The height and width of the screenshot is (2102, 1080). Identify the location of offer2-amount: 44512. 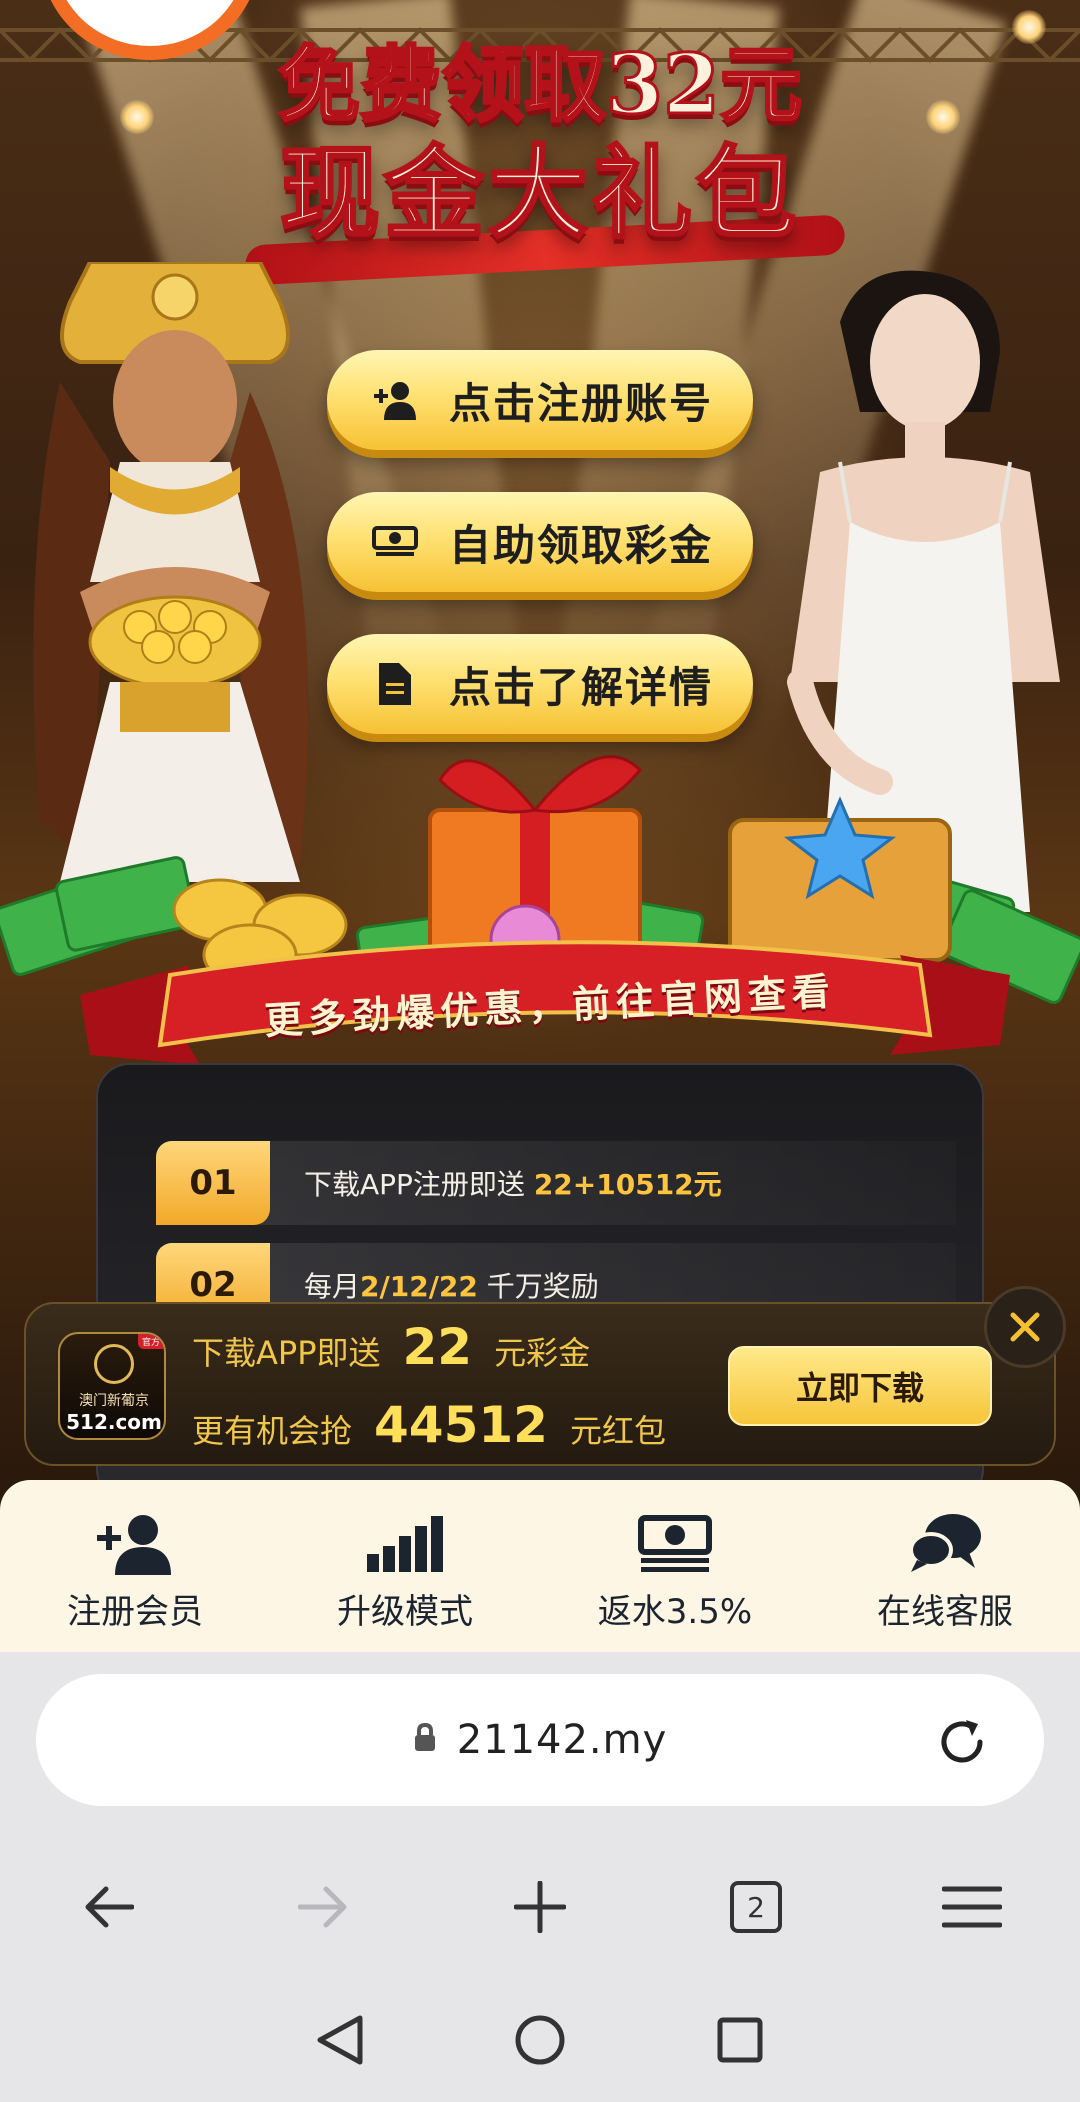
(461, 1425).